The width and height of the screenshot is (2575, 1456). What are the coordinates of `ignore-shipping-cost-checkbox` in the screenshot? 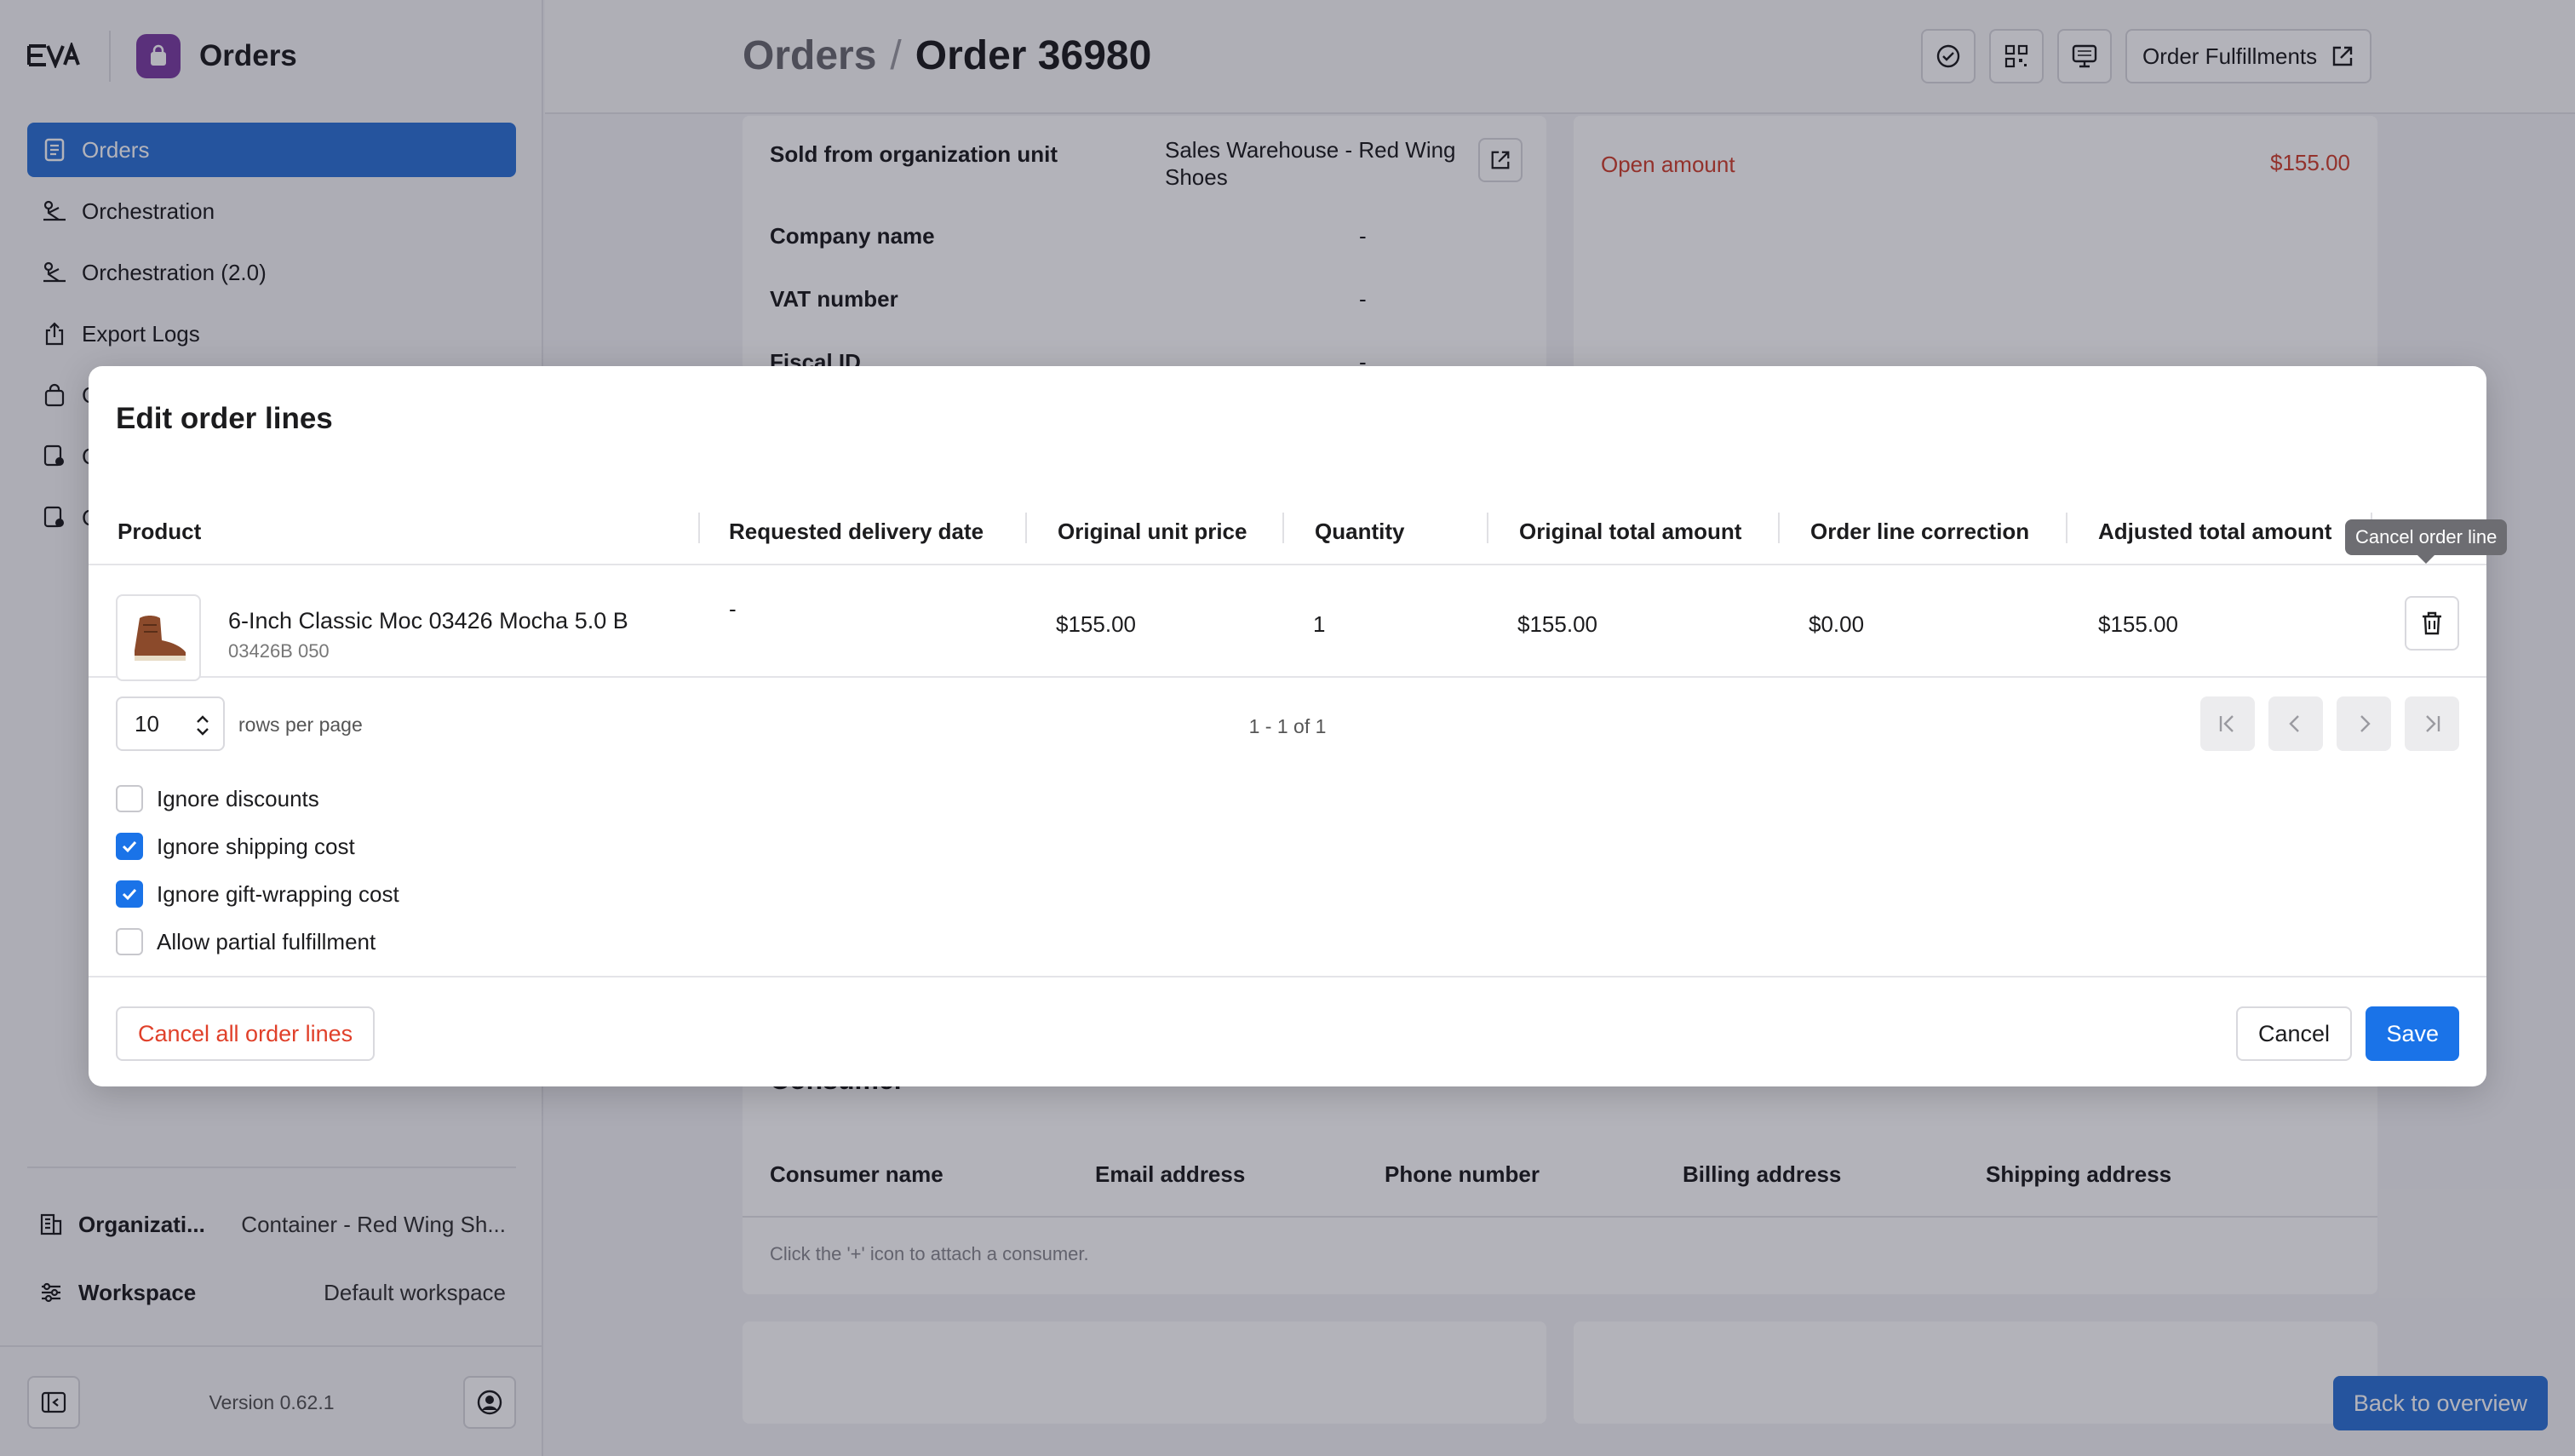 It's located at (129, 846).